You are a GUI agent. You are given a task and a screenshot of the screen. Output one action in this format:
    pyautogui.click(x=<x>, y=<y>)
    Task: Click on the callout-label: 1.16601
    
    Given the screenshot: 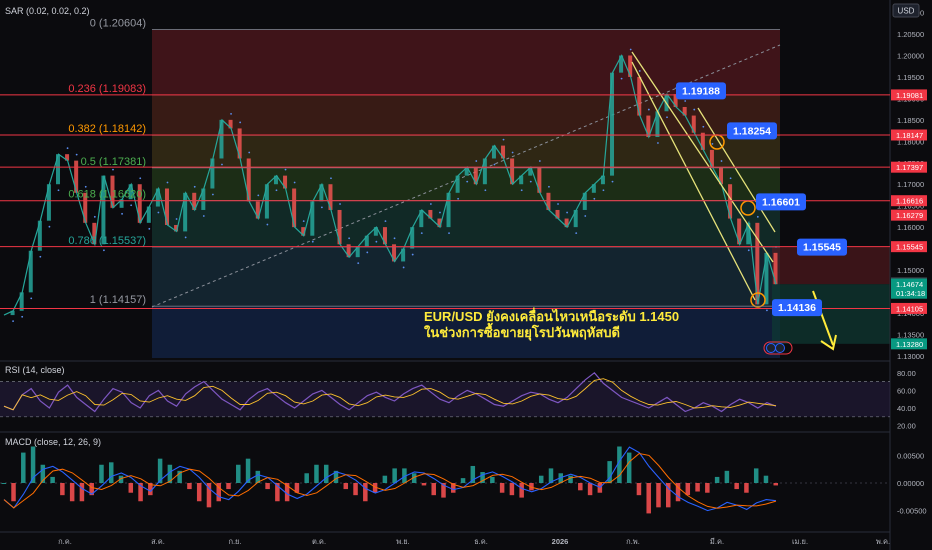 What is the action you would take?
    pyautogui.click(x=781, y=202)
    